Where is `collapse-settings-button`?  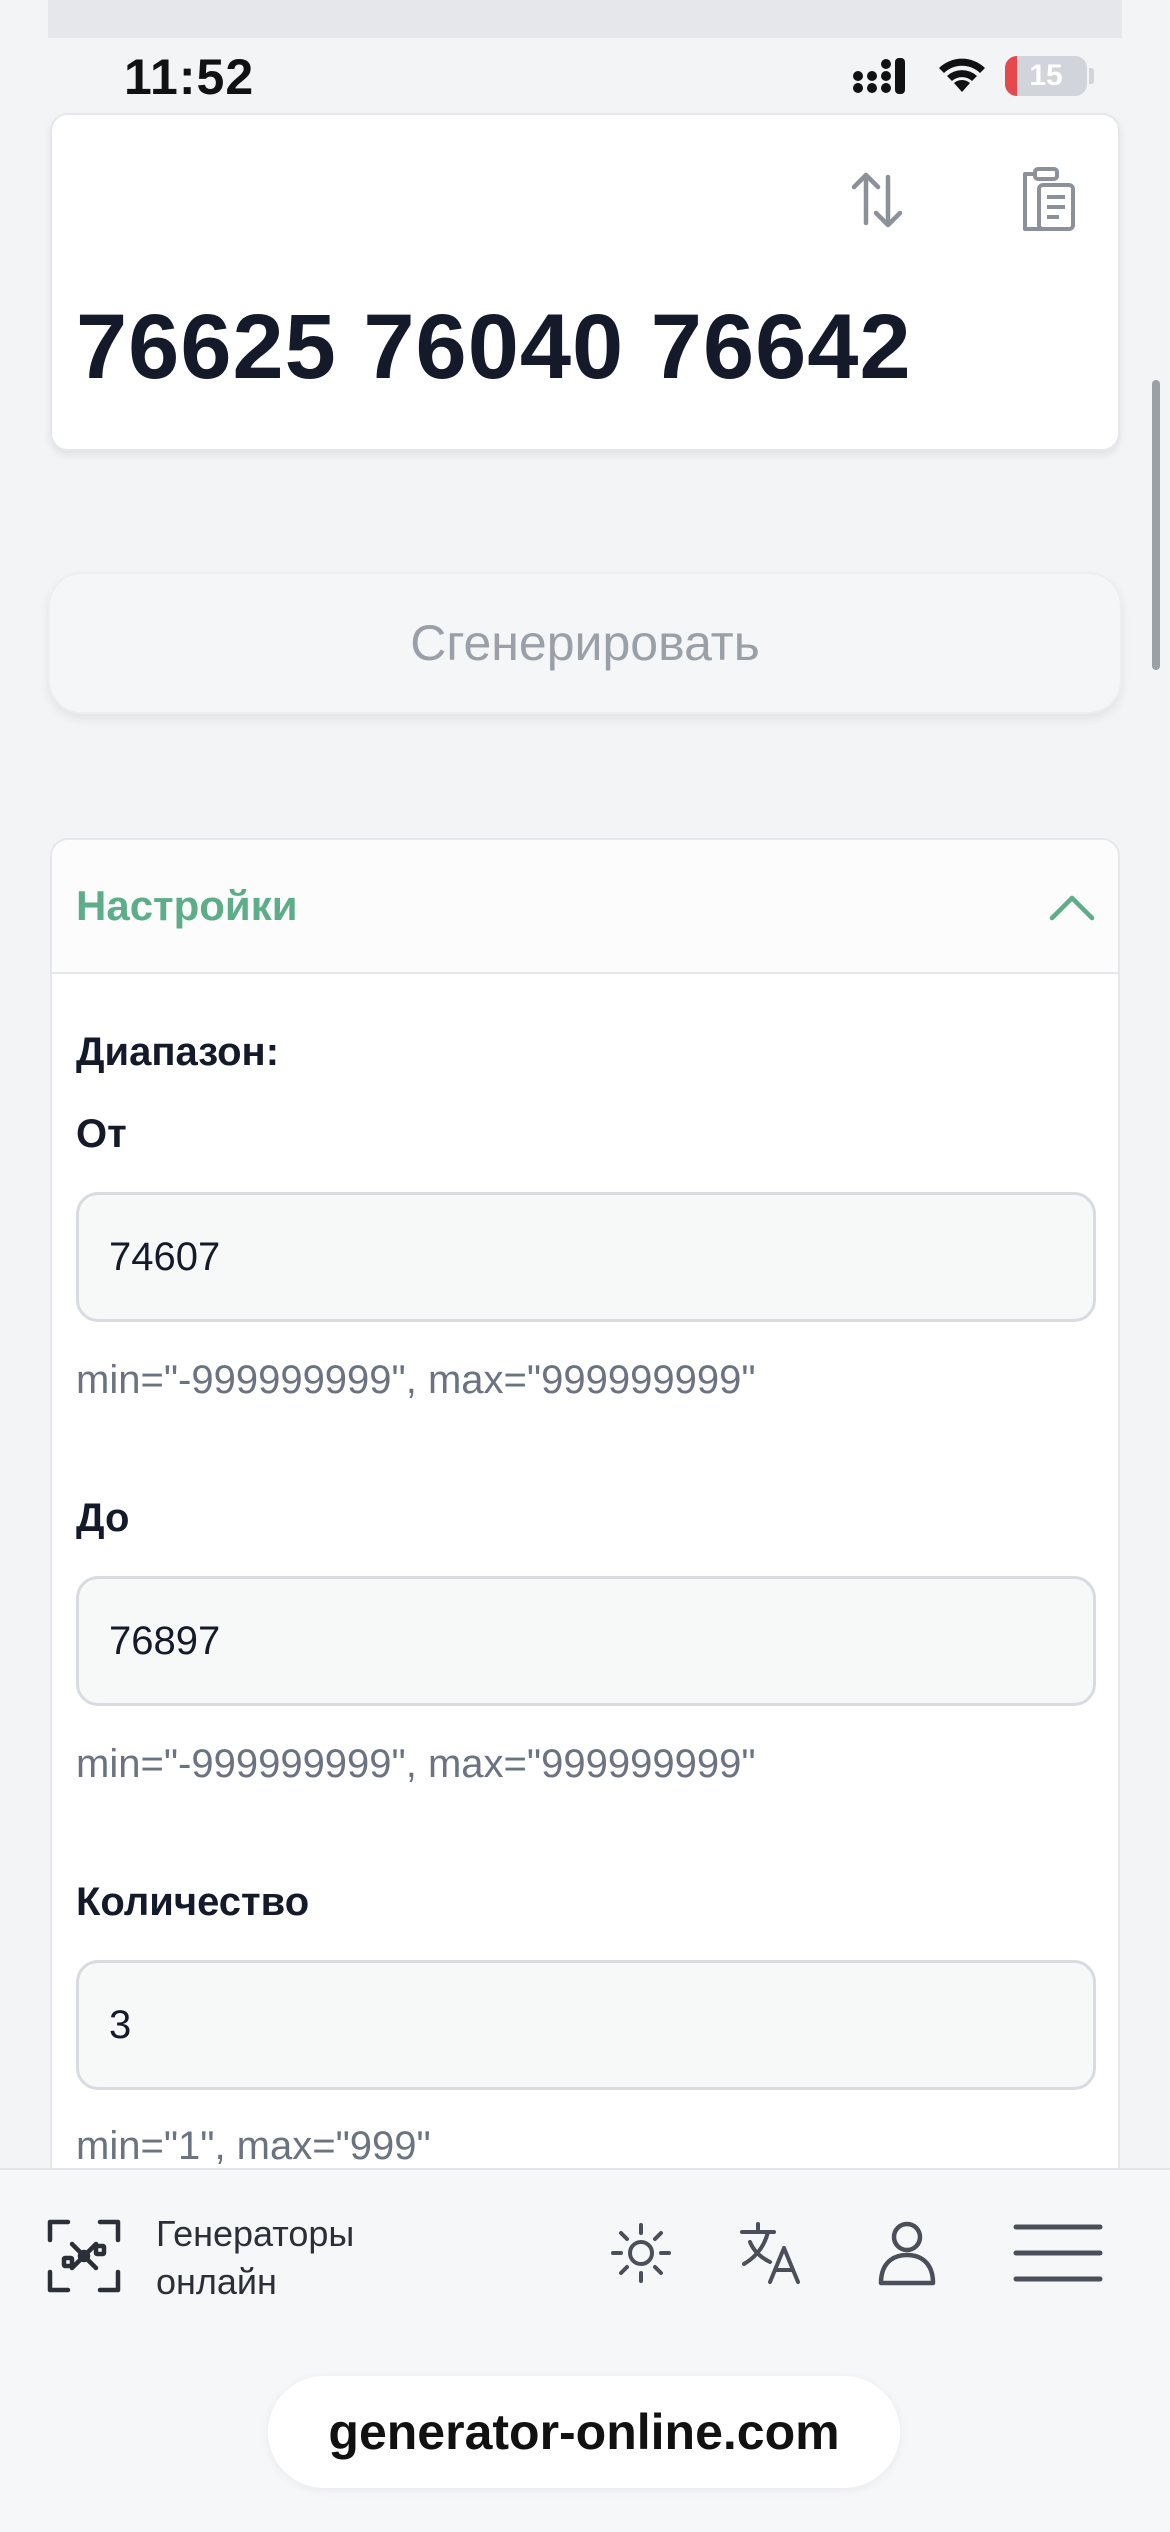
collapse-settings-button is located at coordinates (1072, 908).